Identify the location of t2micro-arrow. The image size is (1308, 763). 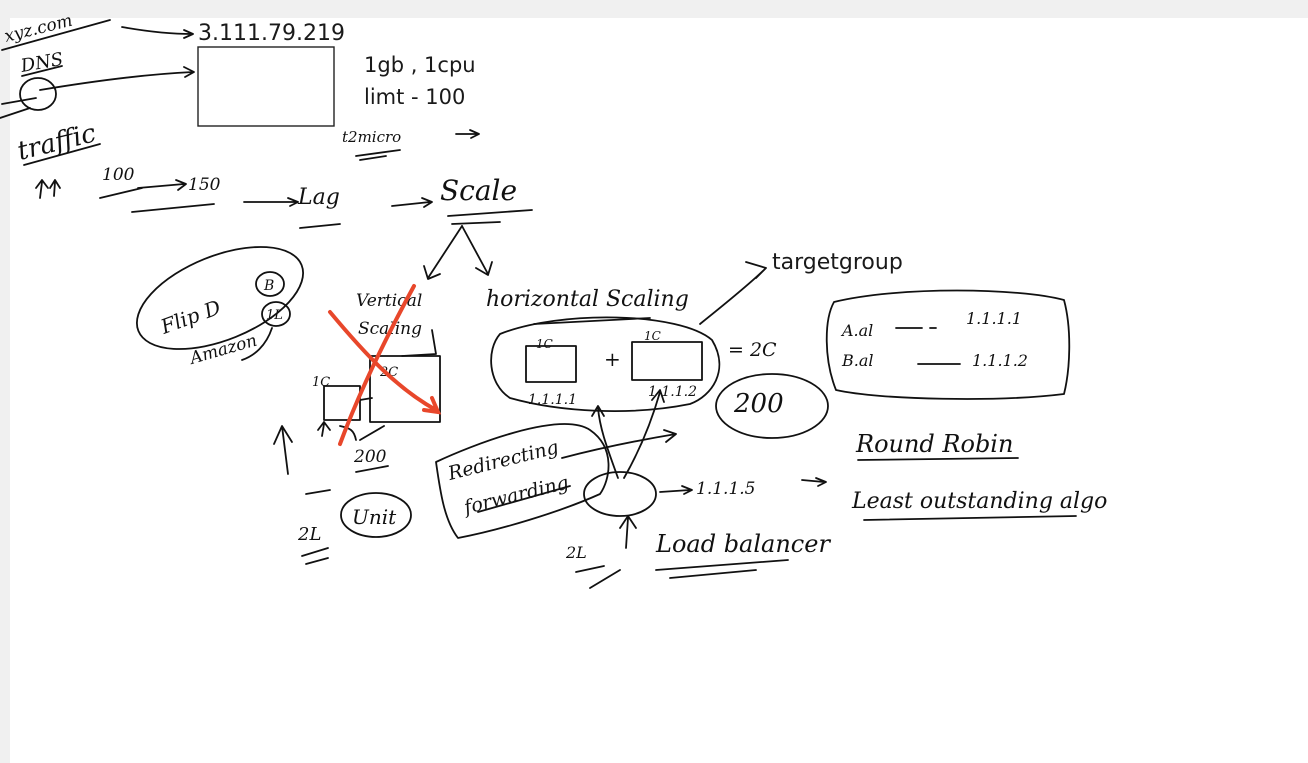
(467, 134).